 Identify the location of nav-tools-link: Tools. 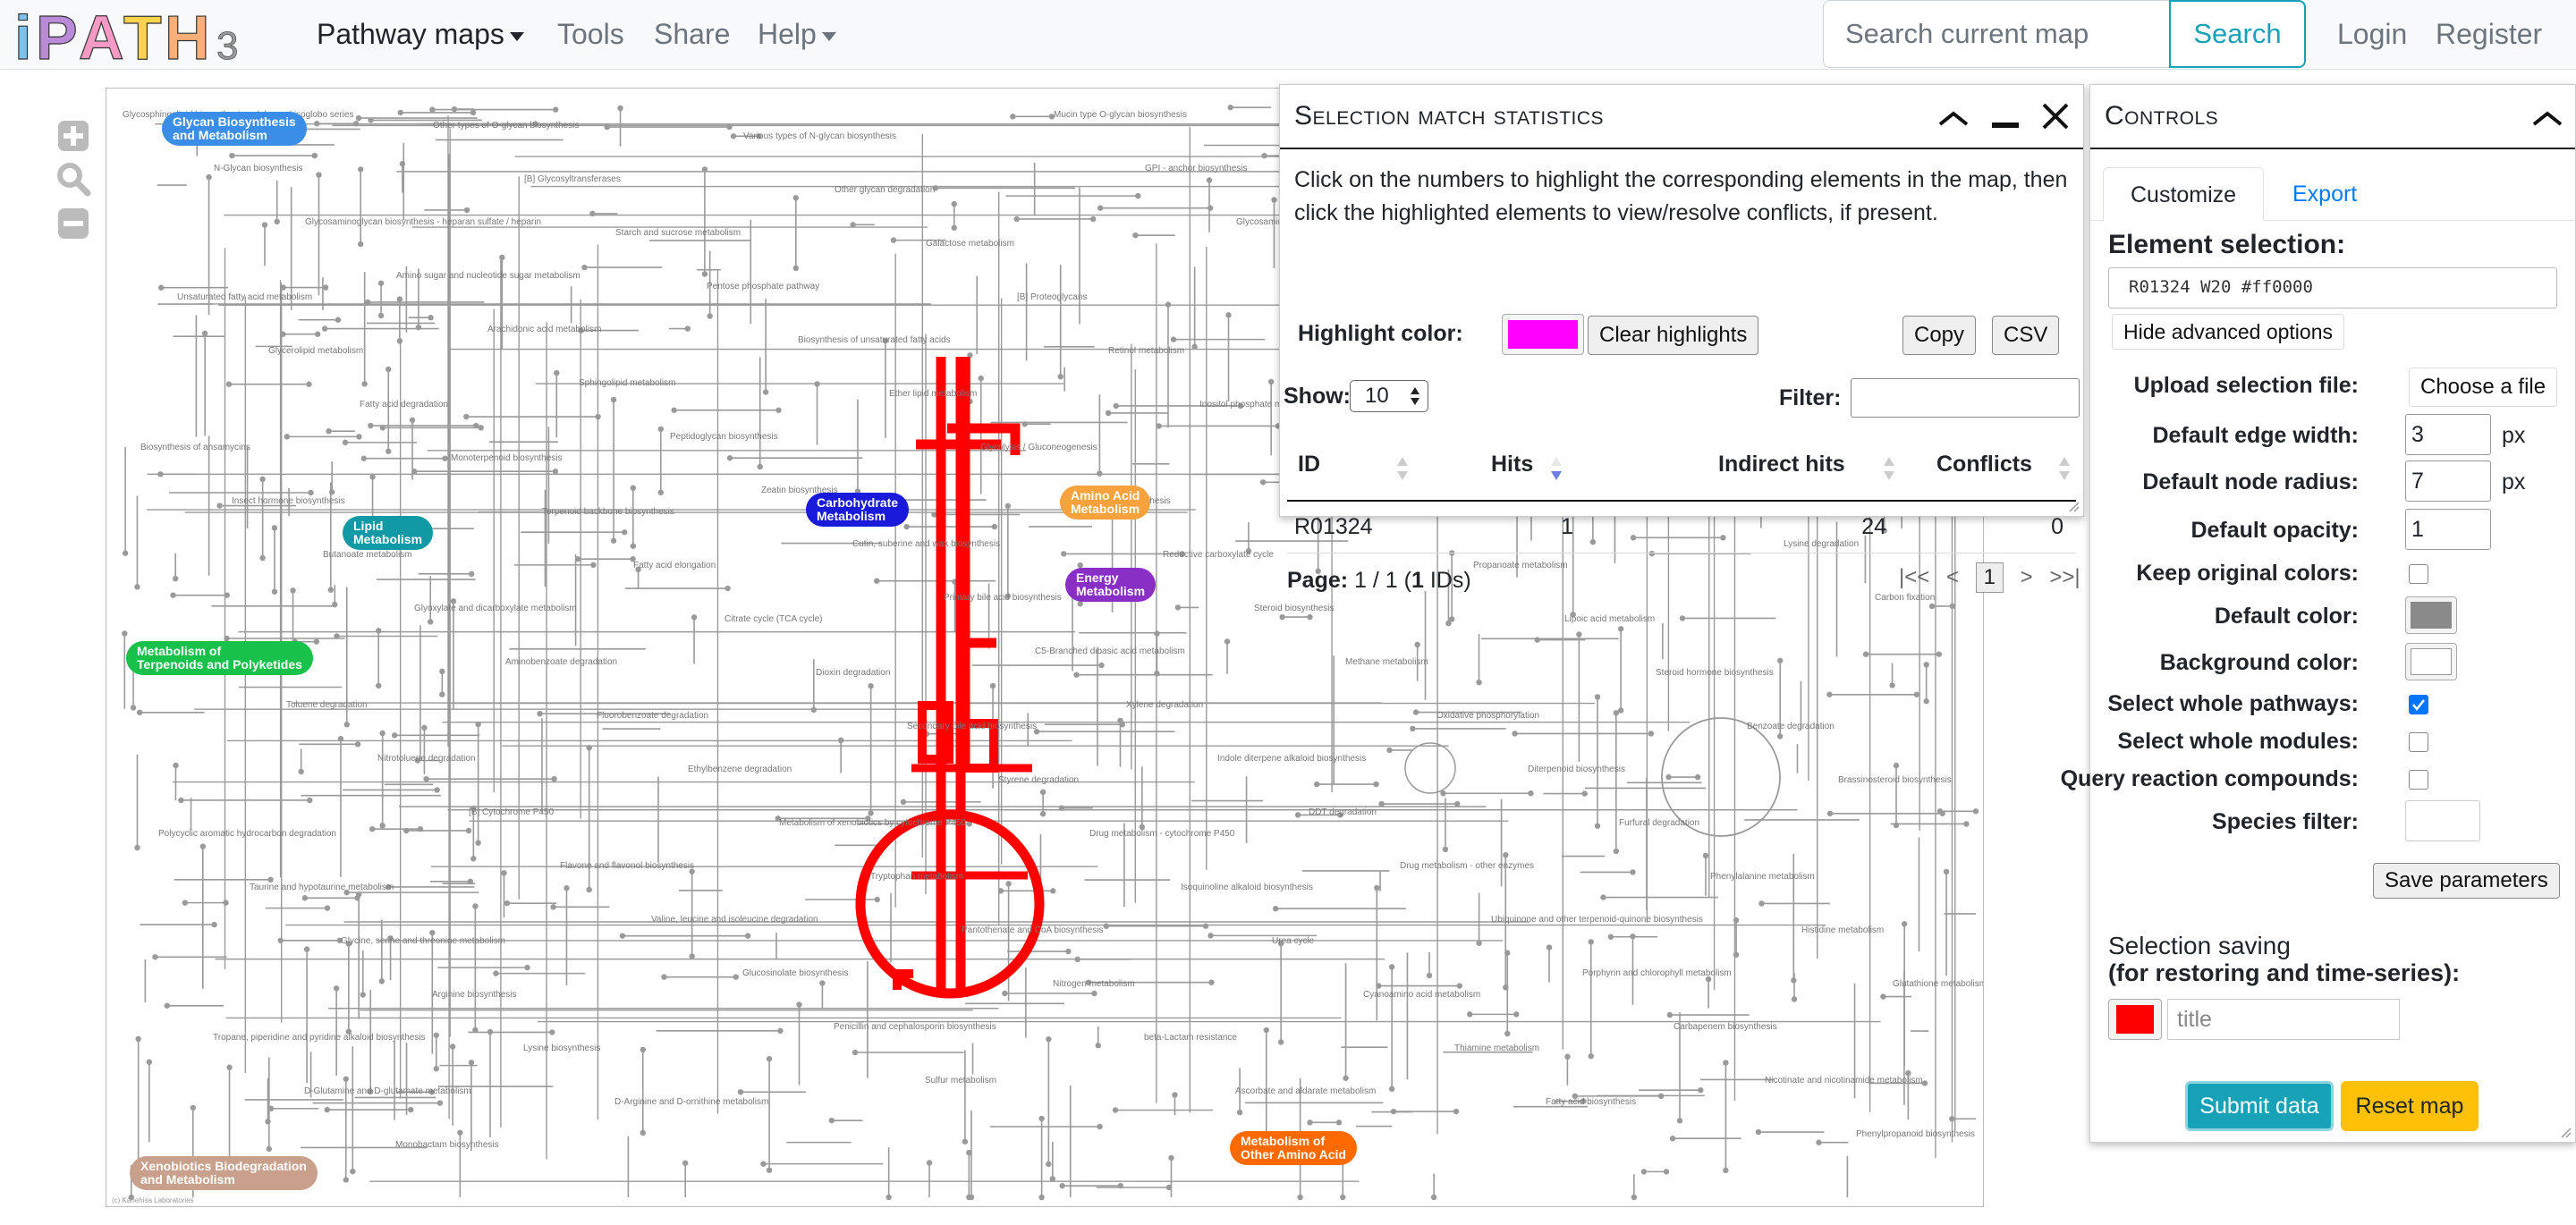
(590, 35).